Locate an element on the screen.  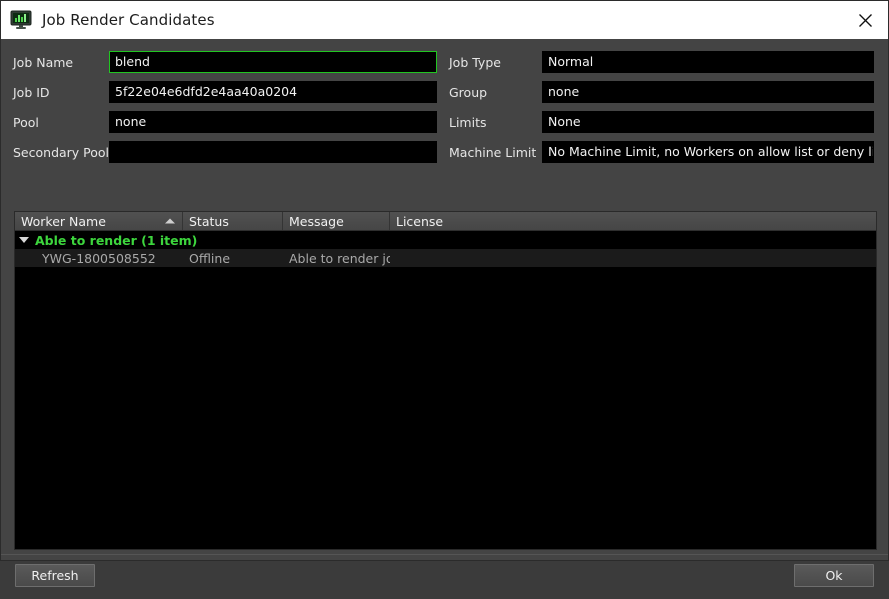
list-header-row: Worker Name Status Message License is located at coordinates (445, 221).